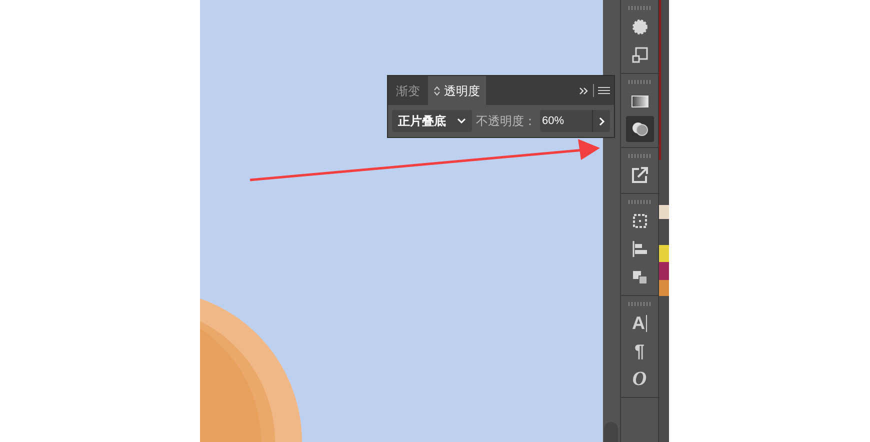 The image size is (870, 442). I want to click on panel-tab: 渐变, so click(408, 90).